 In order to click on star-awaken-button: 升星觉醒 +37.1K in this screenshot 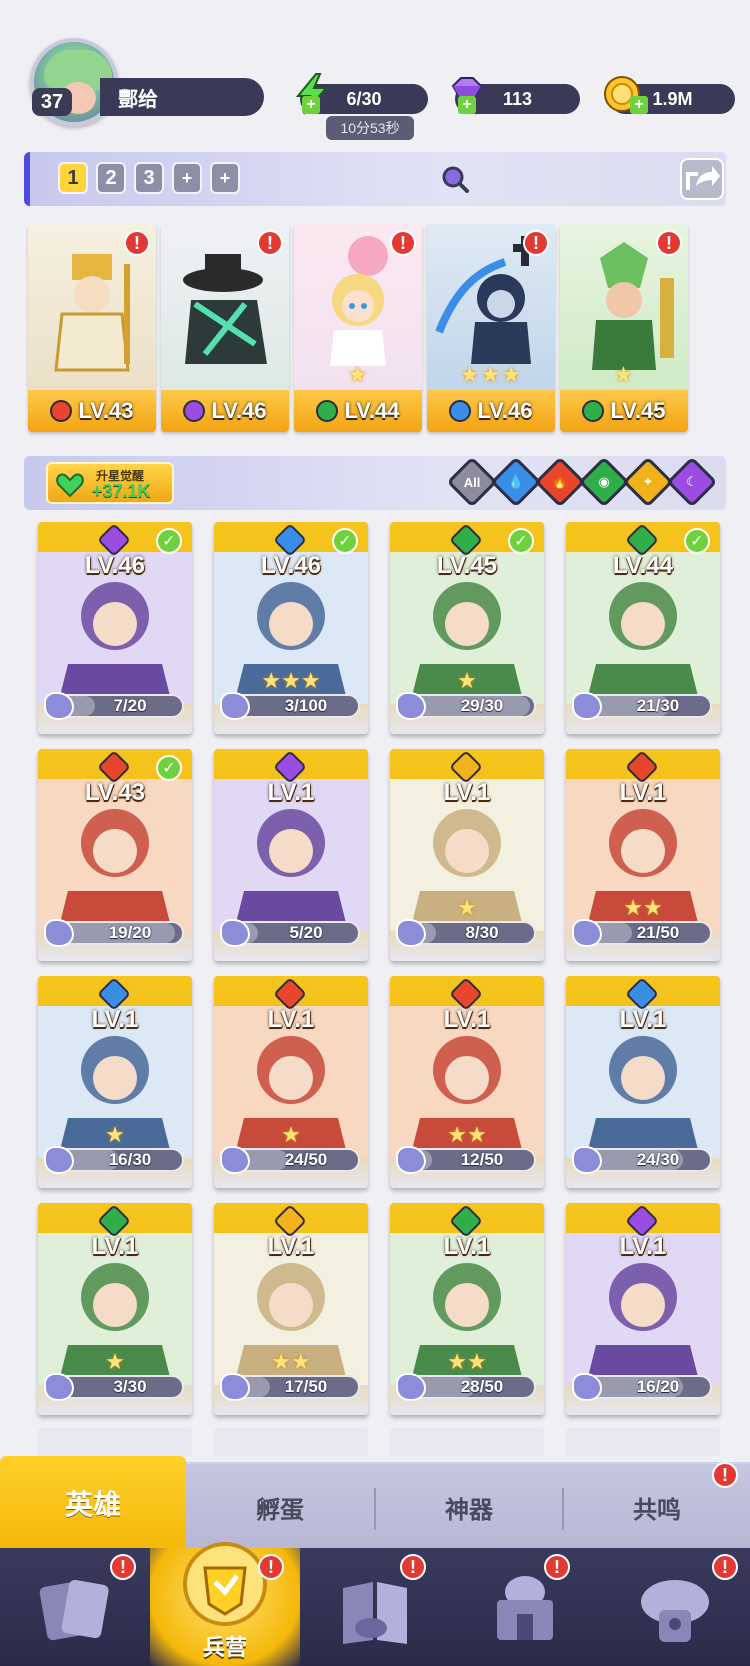, I will do `click(110, 483)`.